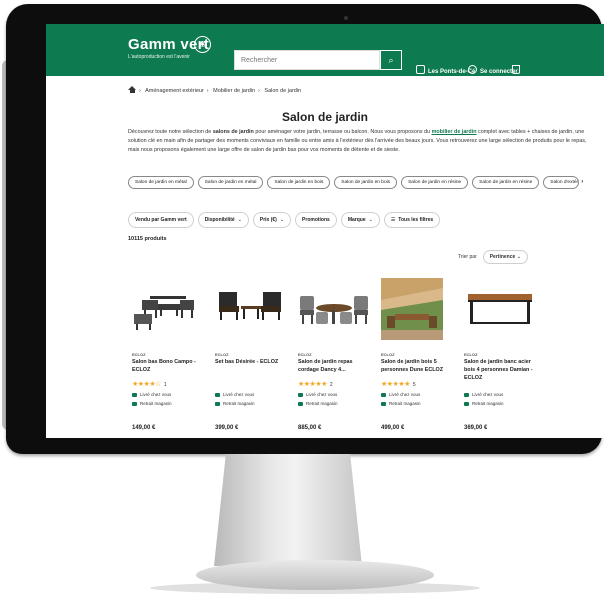 The image size is (604, 595). What do you see at coordinates (288, 510) in the screenshot?
I see `monitor-stand` at bounding box center [288, 510].